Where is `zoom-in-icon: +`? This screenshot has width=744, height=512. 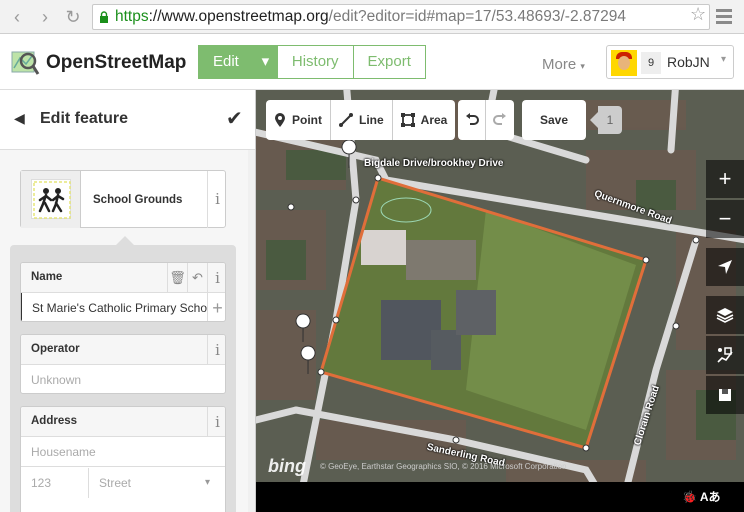 zoom-in-icon: + is located at coordinates (725, 179).